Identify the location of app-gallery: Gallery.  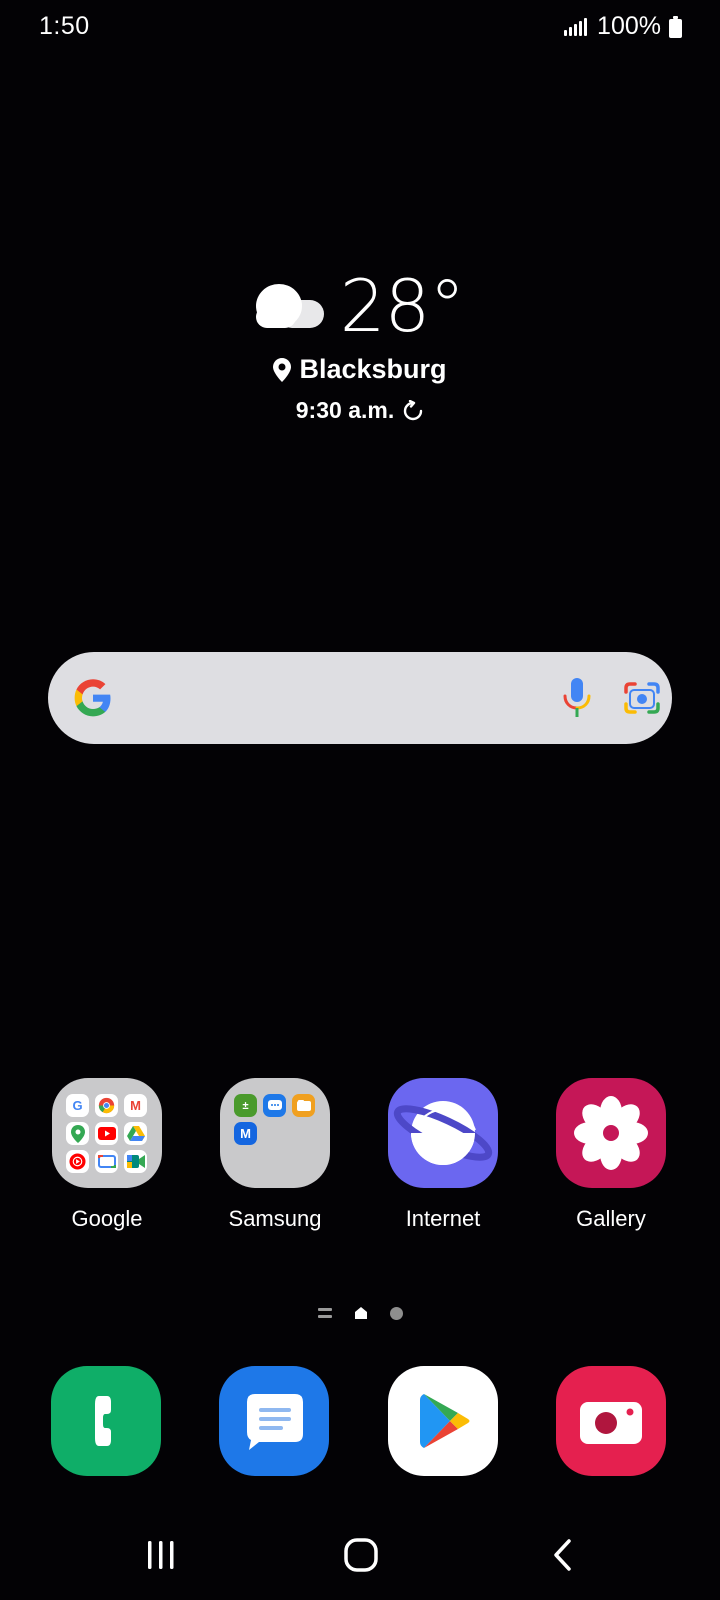
(611, 1155).